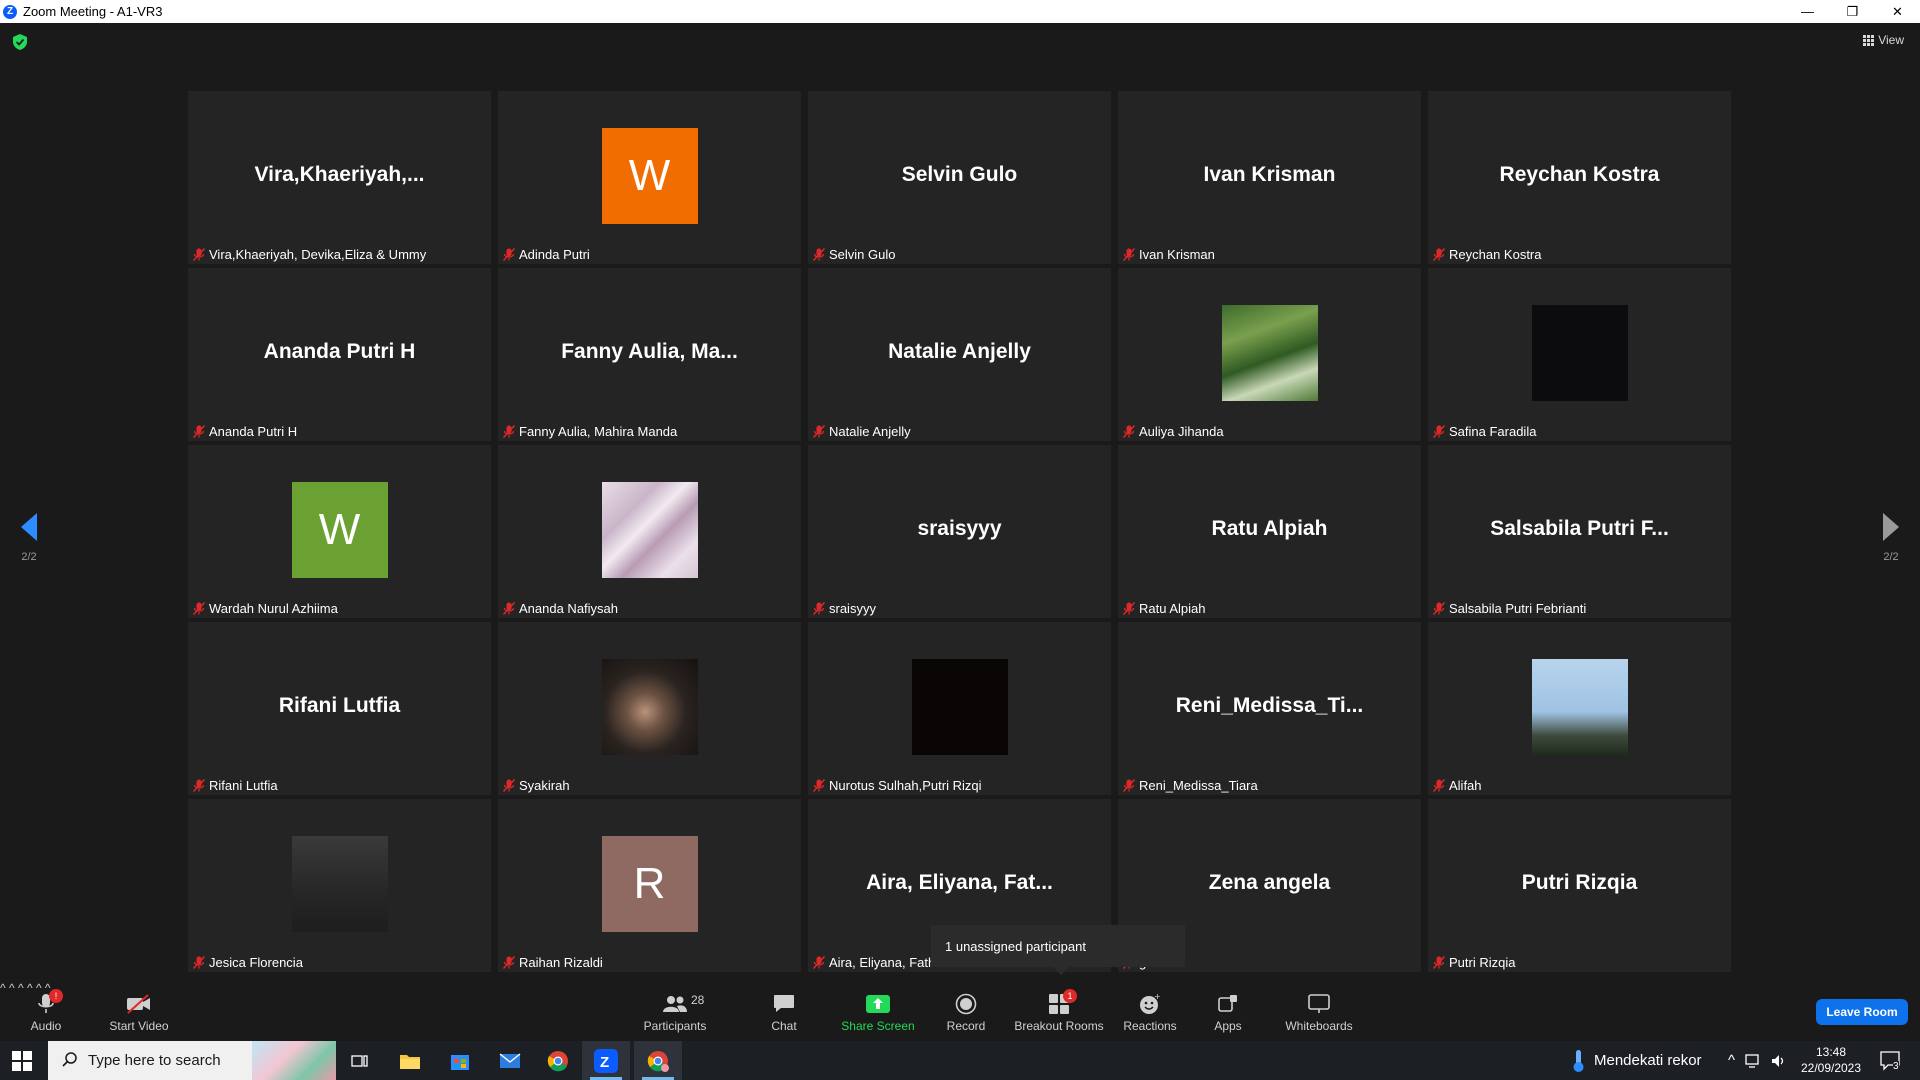 Image resolution: width=1920 pixels, height=1080 pixels. Describe the element at coordinates (1891, 527) in the screenshot. I see `arrow-right-icon` at that location.